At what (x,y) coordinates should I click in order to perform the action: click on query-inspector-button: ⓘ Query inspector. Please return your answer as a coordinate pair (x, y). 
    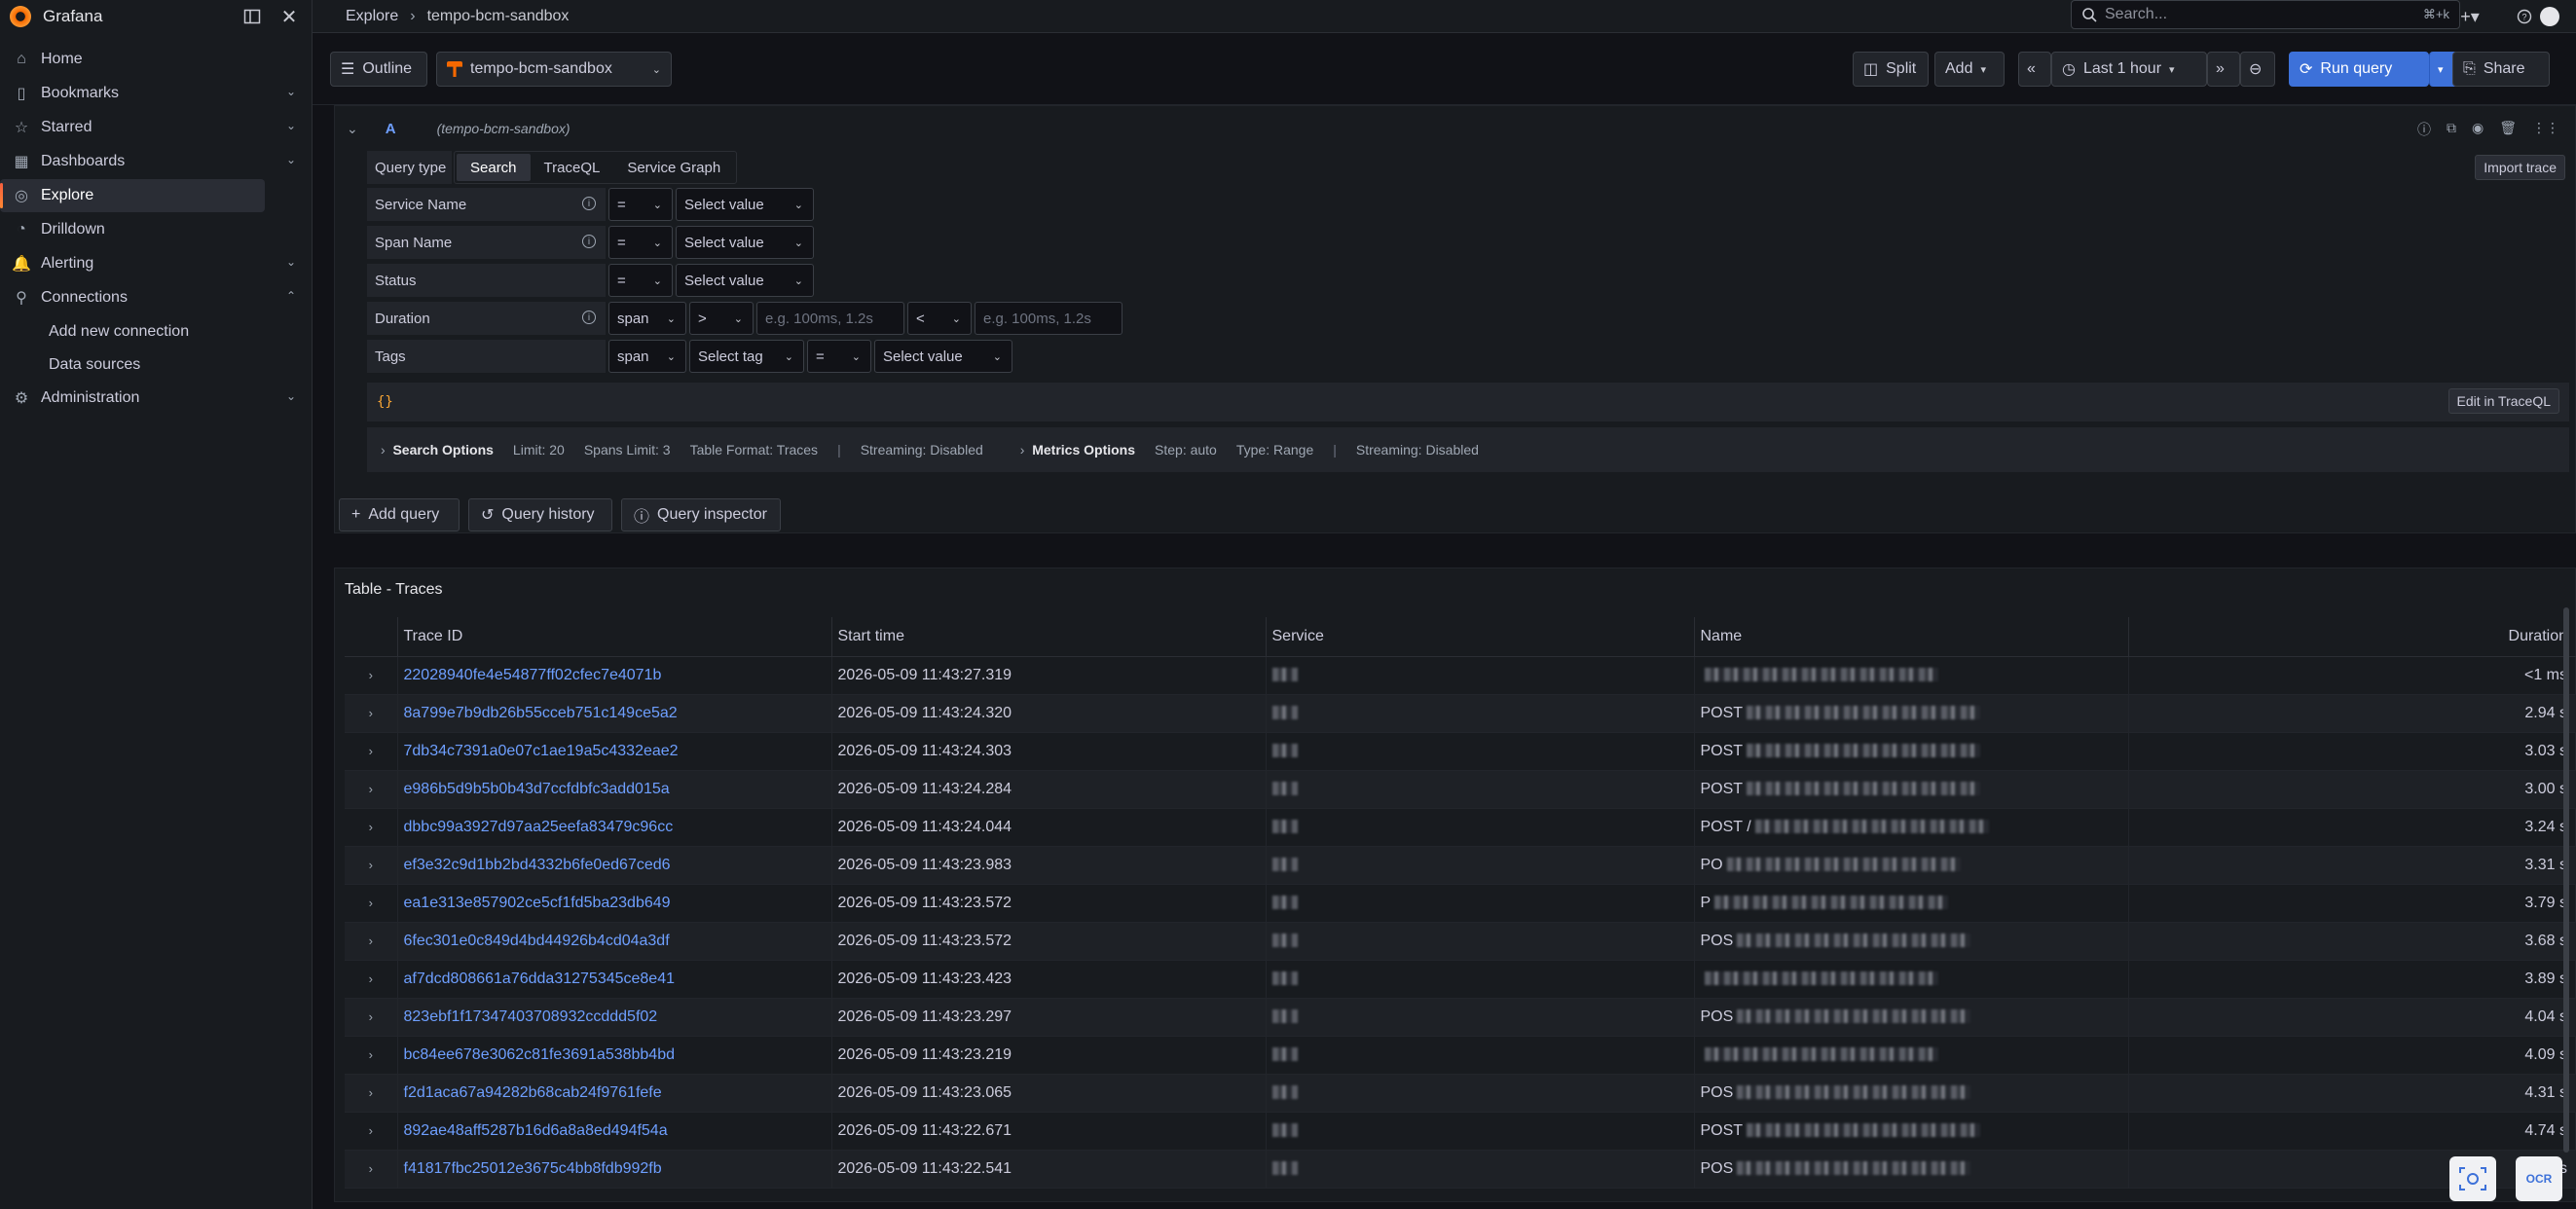
    Looking at the image, I should click on (701, 514).